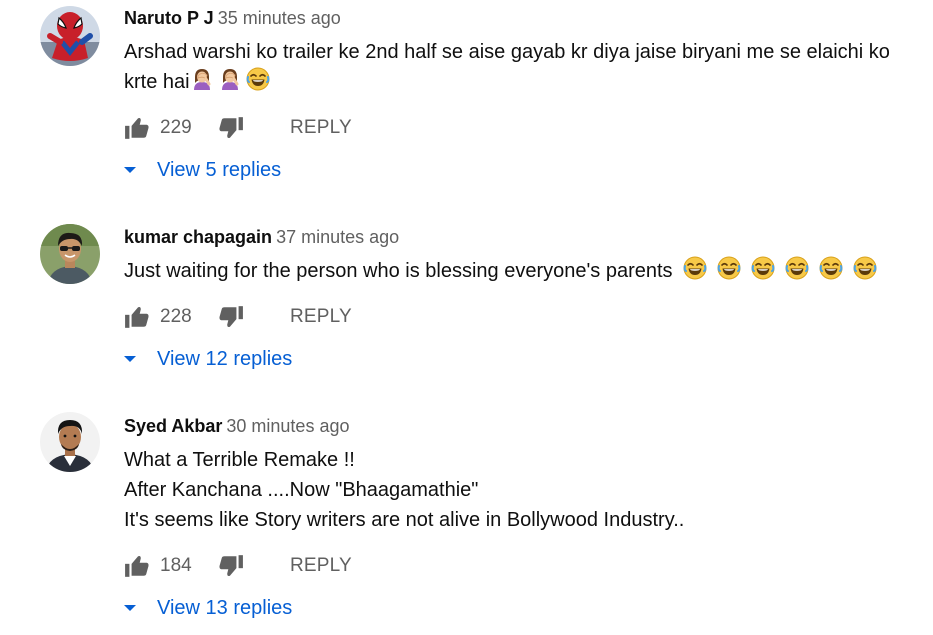  I want to click on comment-actions: 184 REPLY, so click(238, 566).